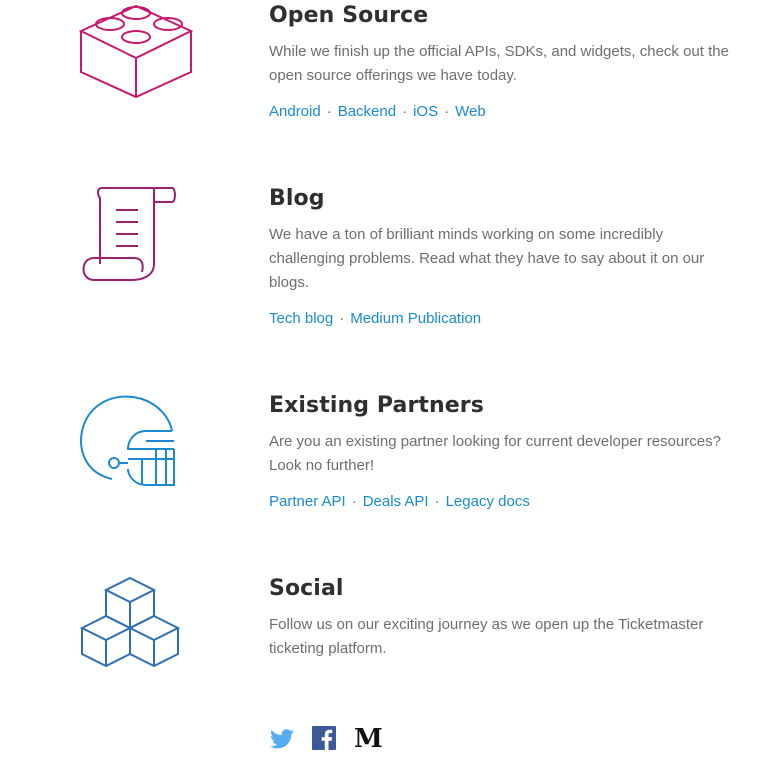 The width and height of the screenshot is (768, 761). What do you see at coordinates (504, 112) in the screenshot?
I see `section-links: Android · Backend · iOS · Web` at bounding box center [504, 112].